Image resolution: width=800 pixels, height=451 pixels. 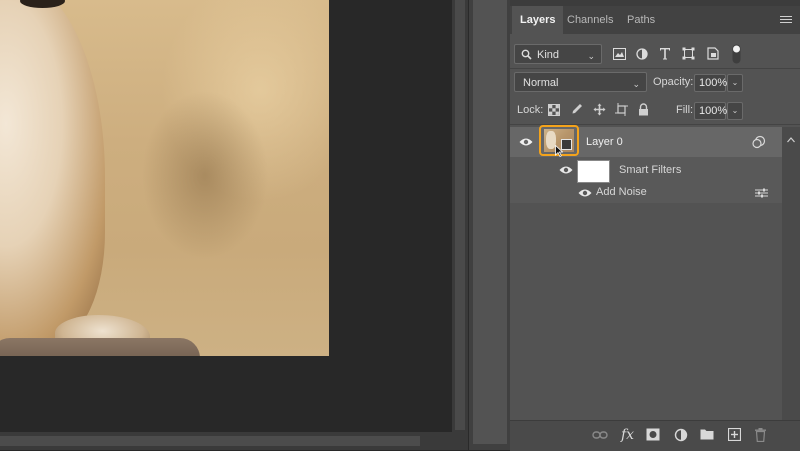 I want to click on panel-dock-gutter, so click(x=489, y=225).